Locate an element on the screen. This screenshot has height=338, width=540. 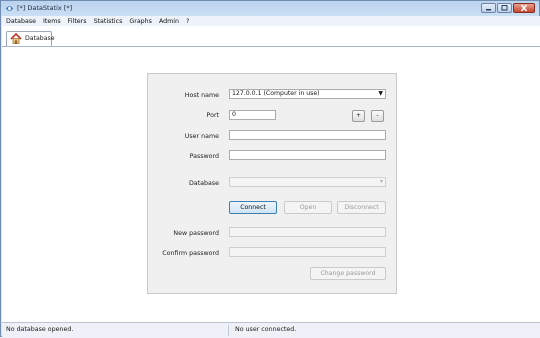
window-controls is located at coordinates (507, 8).